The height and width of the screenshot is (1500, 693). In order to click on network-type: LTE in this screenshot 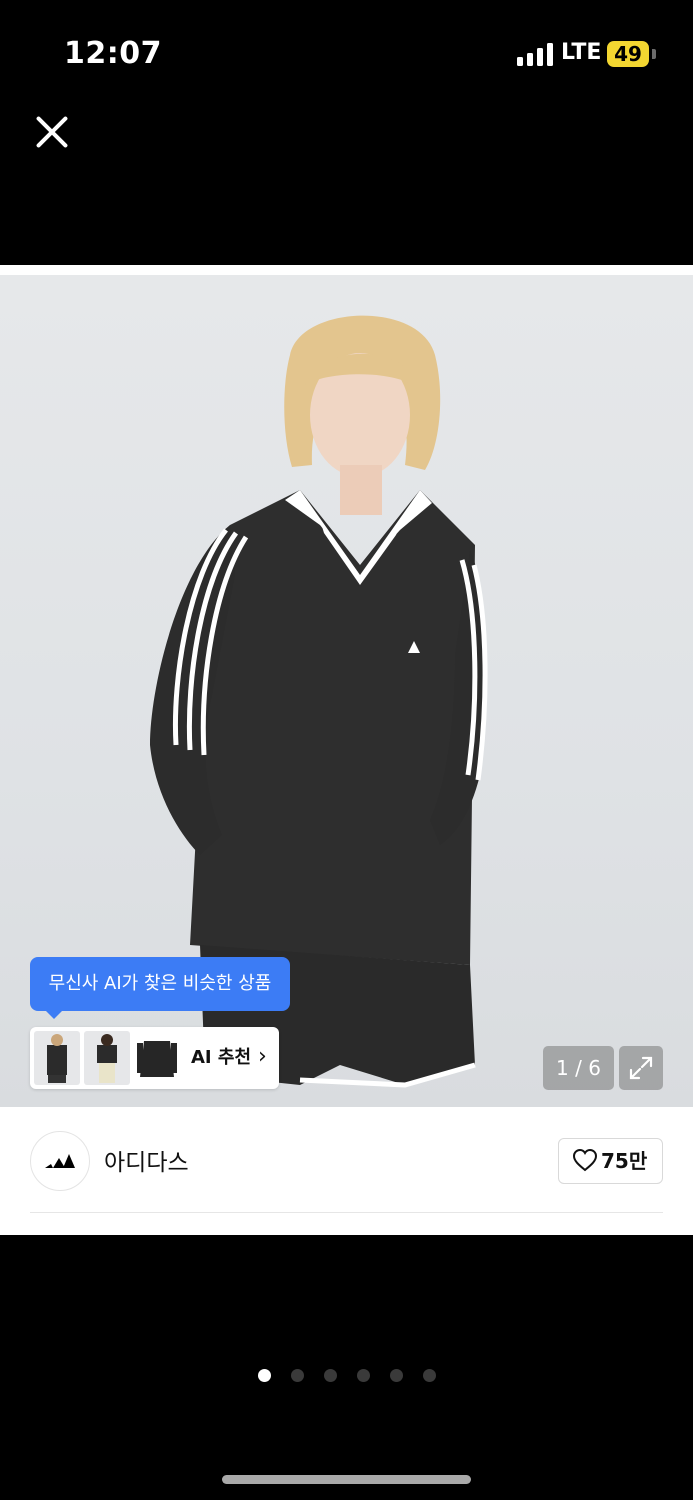, I will do `click(581, 52)`.